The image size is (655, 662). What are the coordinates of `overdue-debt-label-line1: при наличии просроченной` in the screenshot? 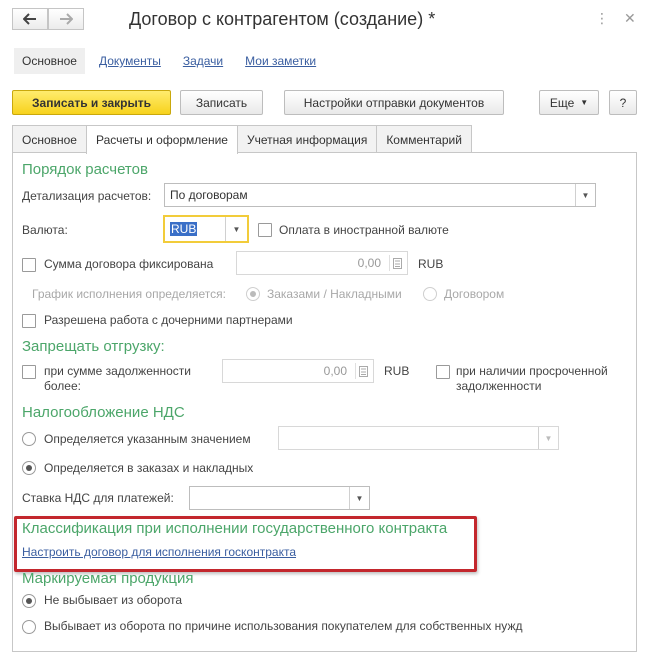 It's located at (532, 371).